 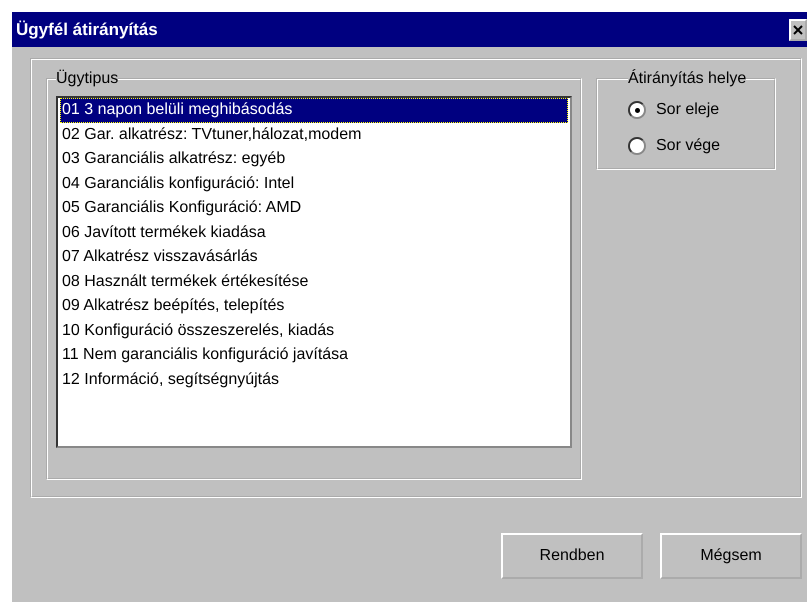 What do you see at coordinates (572, 556) in the screenshot?
I see `dialog-button: Rendben` at bounding box center [572, 556].